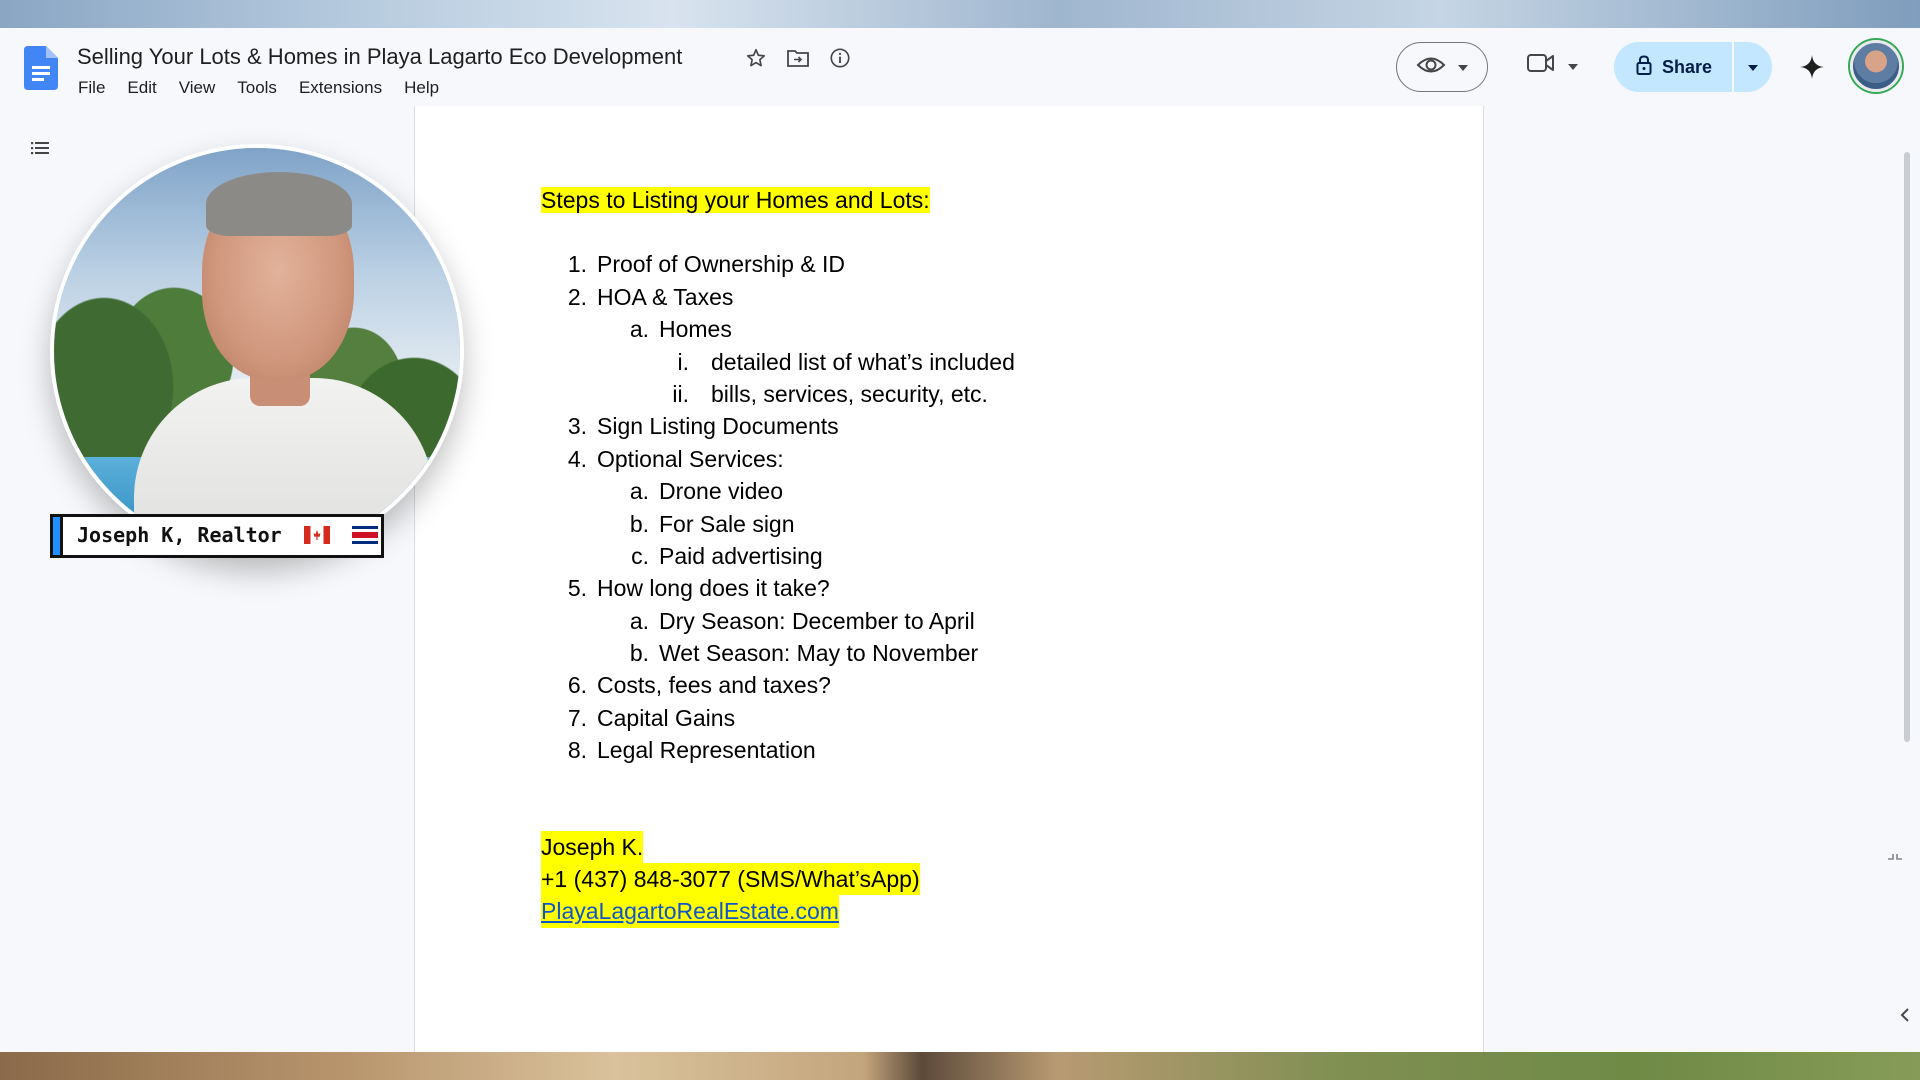 The height and width of the screenshot is (1080, 1920). What do you see at coordinates (179, 535) in the screenshot?
I see `nameplate-text: Joseph K, Realtor` at bounding box center [179, 535].